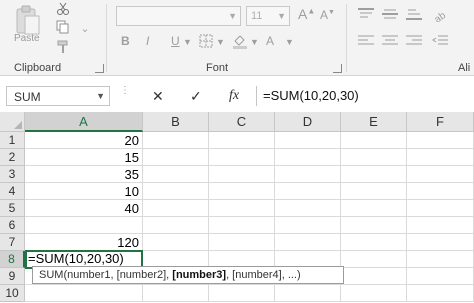  Describe the element at coordinates (242, 208) in the screenshot. I see `cell-c5` at that location.